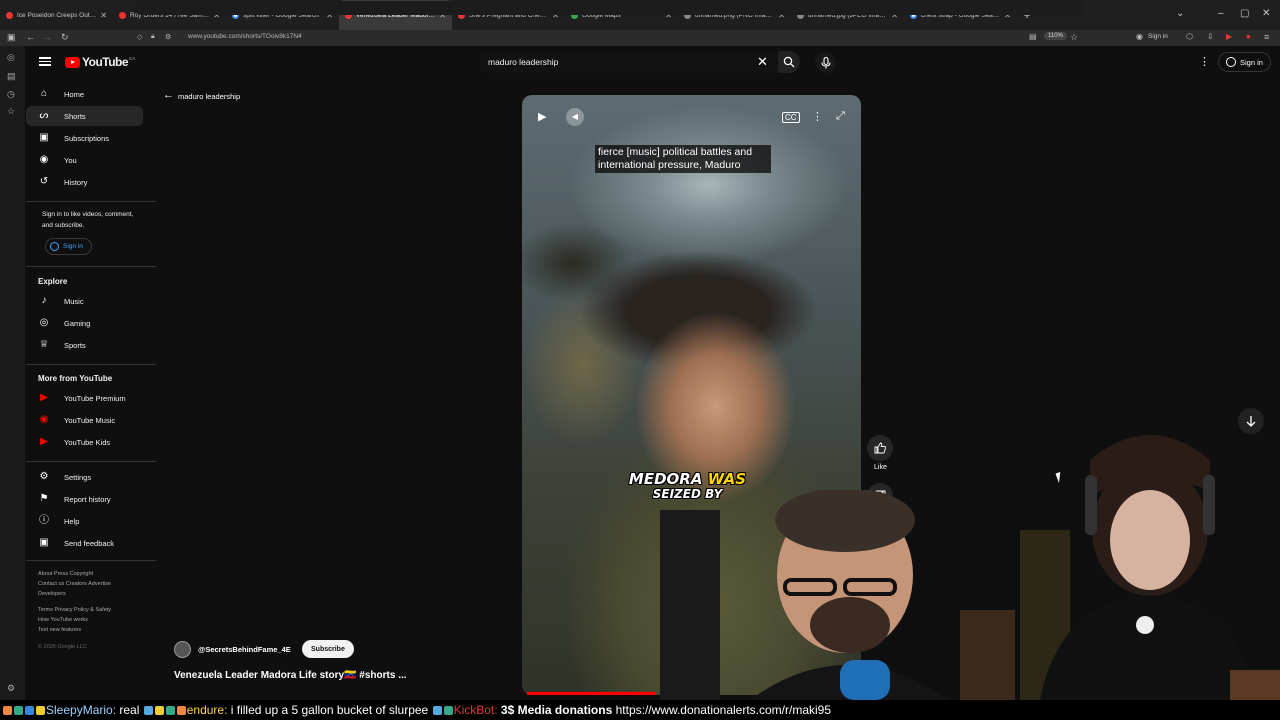 The width and height of the screenshot is (1280, 720). What do you see at coordinates (70, 160) in the screenshot?
I see `sidebar-item-label: You` at bounding box center [70, 160].